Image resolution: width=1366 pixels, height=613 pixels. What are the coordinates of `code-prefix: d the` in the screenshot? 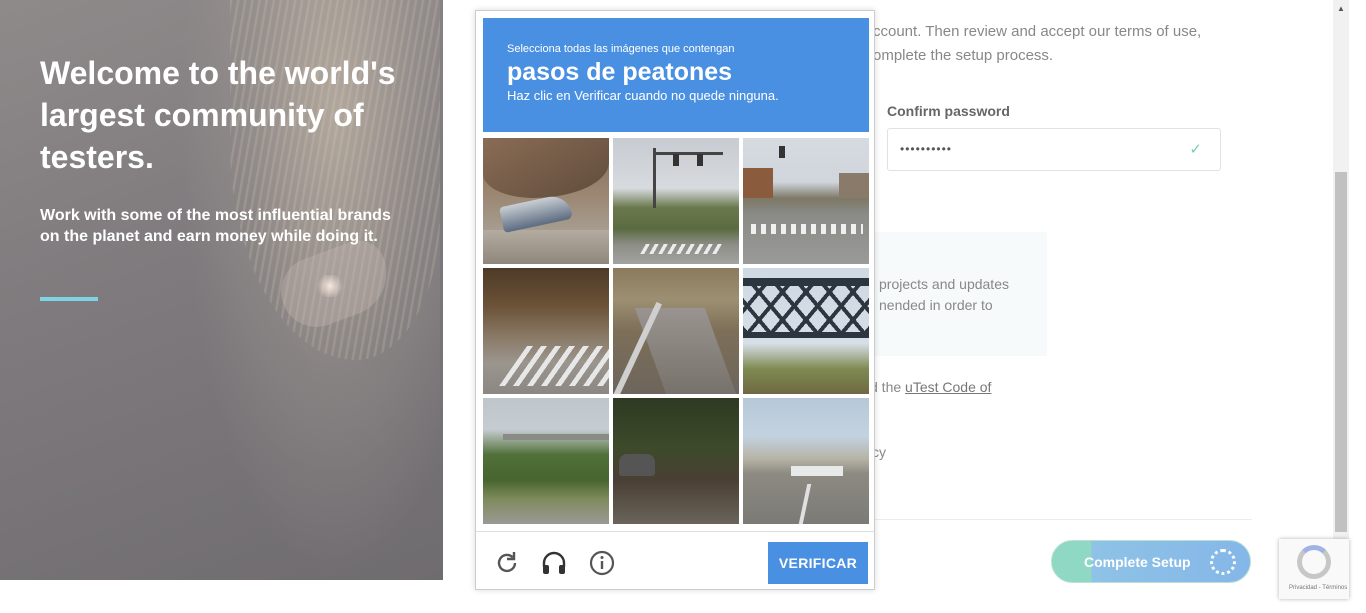 It's located at (888, 387).